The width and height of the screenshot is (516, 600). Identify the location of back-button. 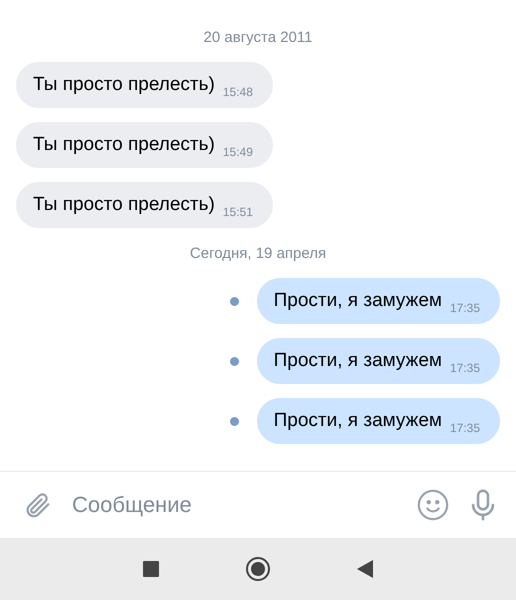
(365, 569).